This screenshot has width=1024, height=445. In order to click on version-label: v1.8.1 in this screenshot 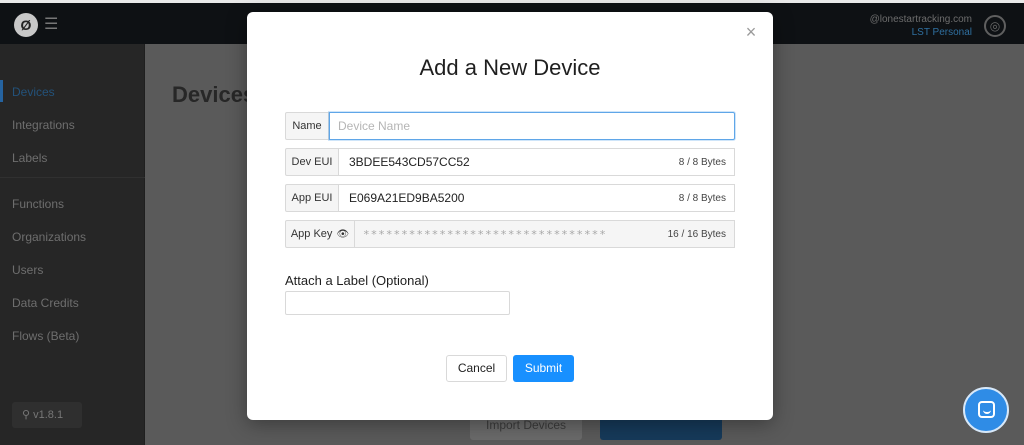, I will do `click(48, 415)`.